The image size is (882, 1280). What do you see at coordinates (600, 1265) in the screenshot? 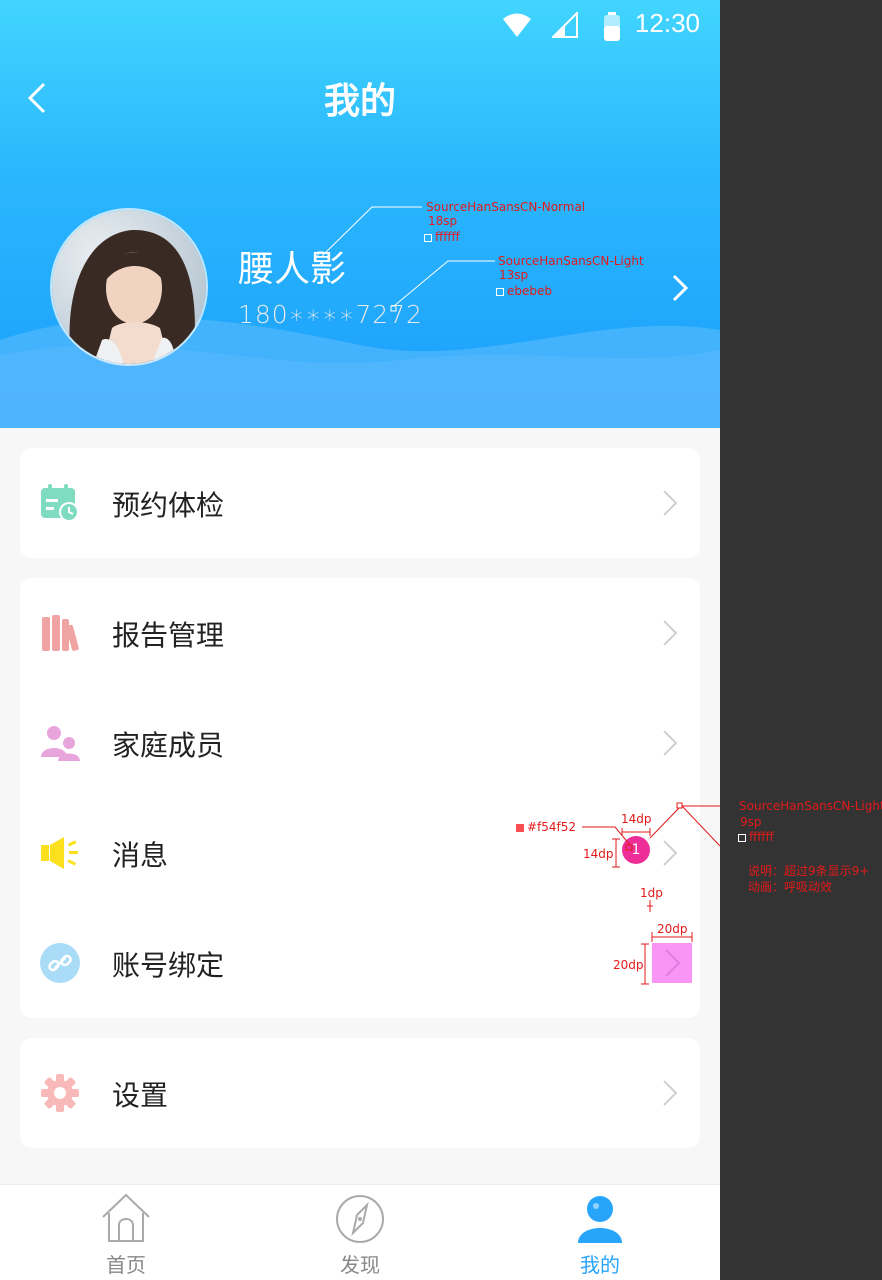
I see `tab-mine-label: 我的` at bounding box center [600, 1265].